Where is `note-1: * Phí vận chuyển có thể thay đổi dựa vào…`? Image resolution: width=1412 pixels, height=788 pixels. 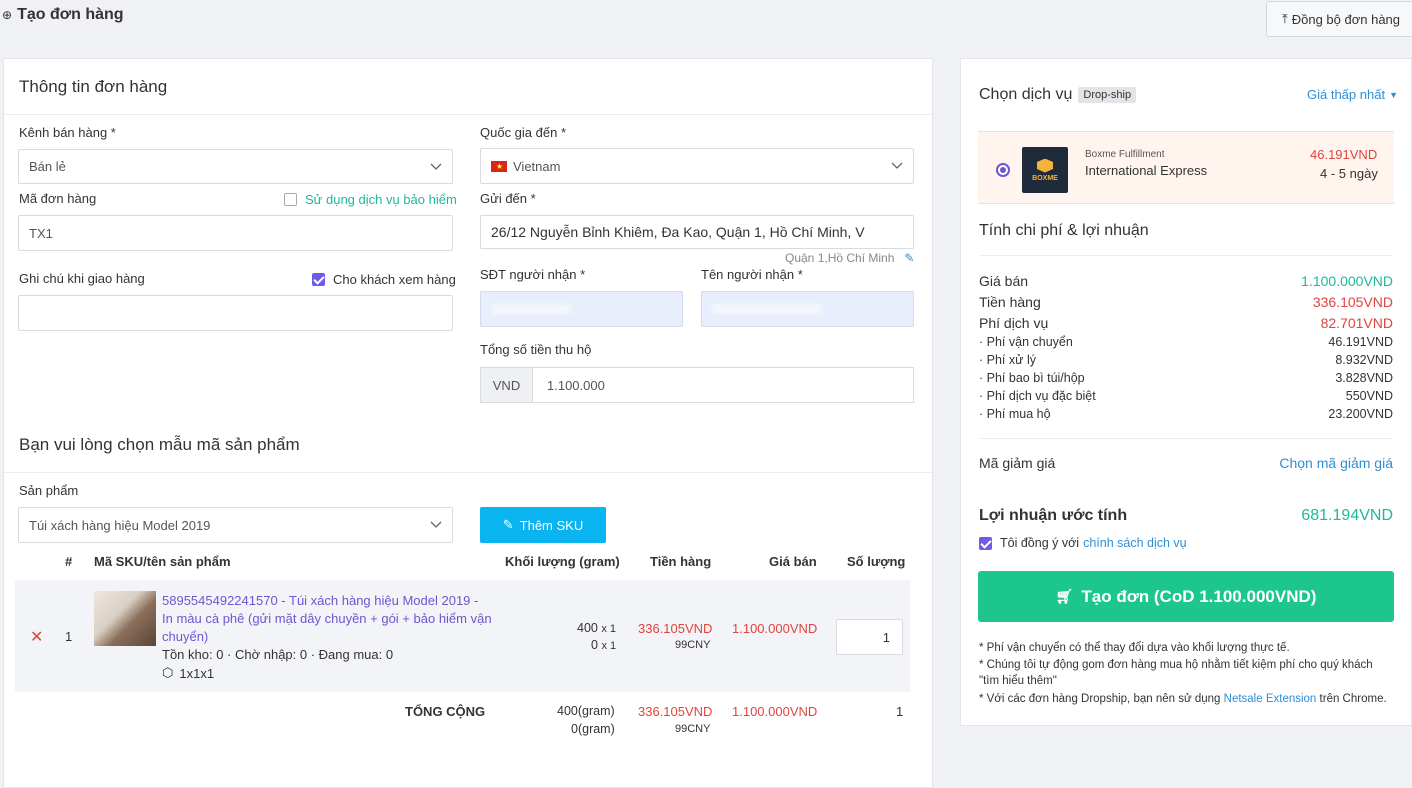
note-1: * Phí vận chuyển có thể thay đổi dựa vào… is located at coordinates (1134, 648).